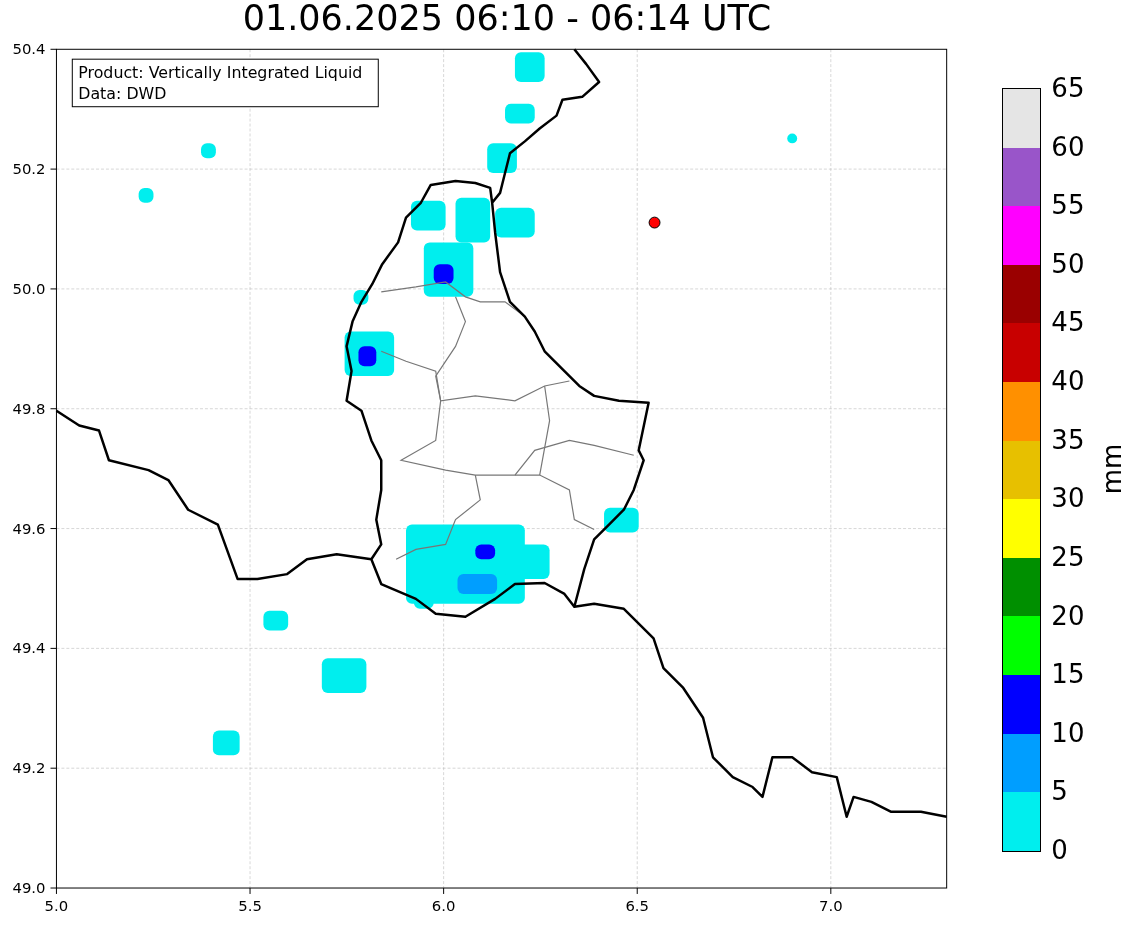 This screenshot has height=930, width=1138. I want to click on colorbar-tick-label: 50, so click(1068, 263).